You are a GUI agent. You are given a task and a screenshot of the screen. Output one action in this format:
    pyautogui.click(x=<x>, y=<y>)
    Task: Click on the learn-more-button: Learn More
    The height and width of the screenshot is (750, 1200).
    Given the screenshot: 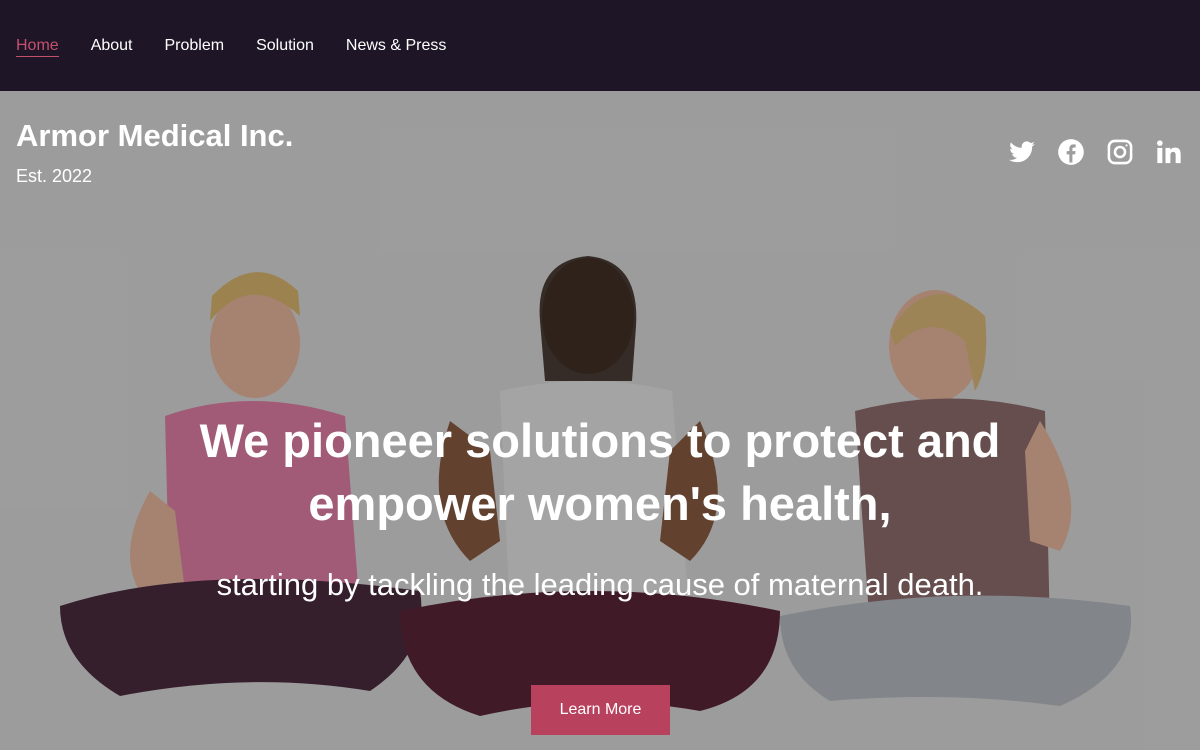 What is the action you would take?
    pyautogui.click(x=600, y=710)
    